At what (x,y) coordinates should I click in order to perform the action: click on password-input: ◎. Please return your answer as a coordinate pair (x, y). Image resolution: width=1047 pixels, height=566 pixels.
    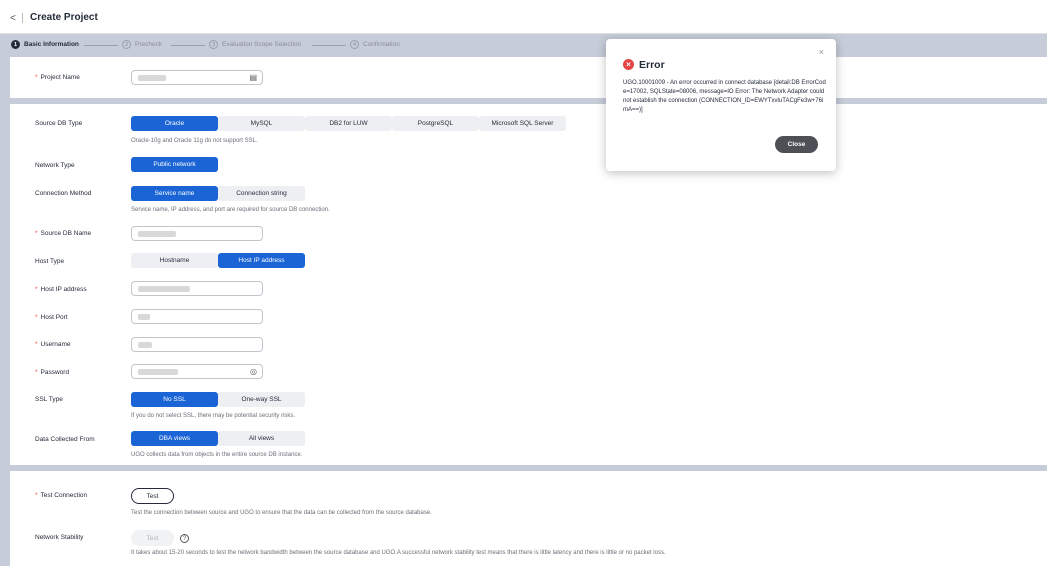
    Looking at the image, I should click on (197, 371).